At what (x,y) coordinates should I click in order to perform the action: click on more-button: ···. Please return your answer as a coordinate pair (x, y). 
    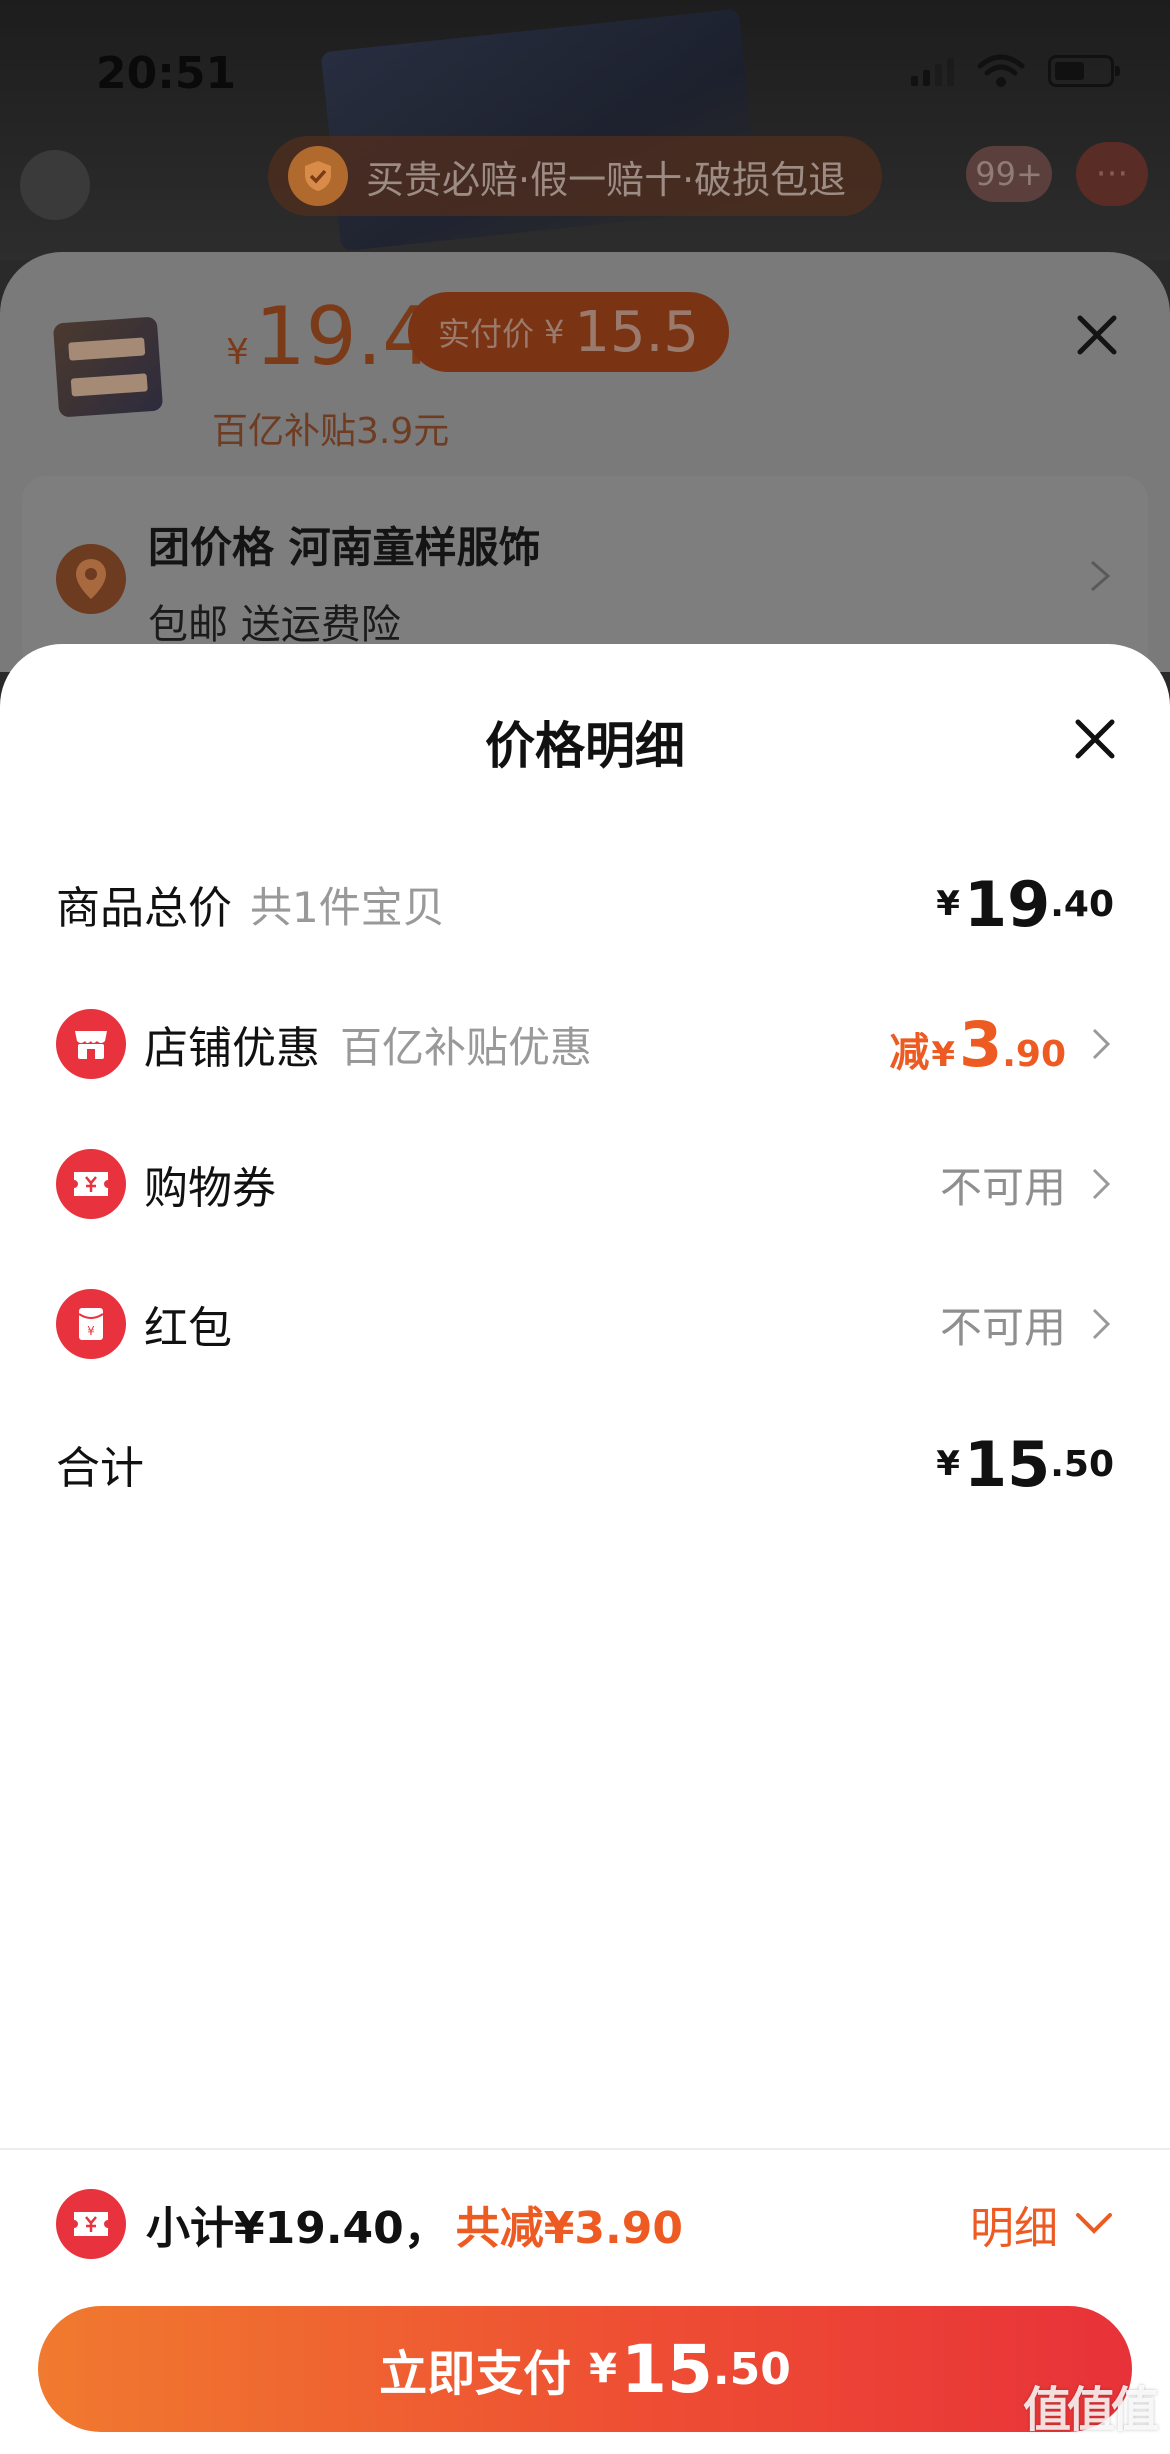
    Looking at the image, I should click on (1112, 174).